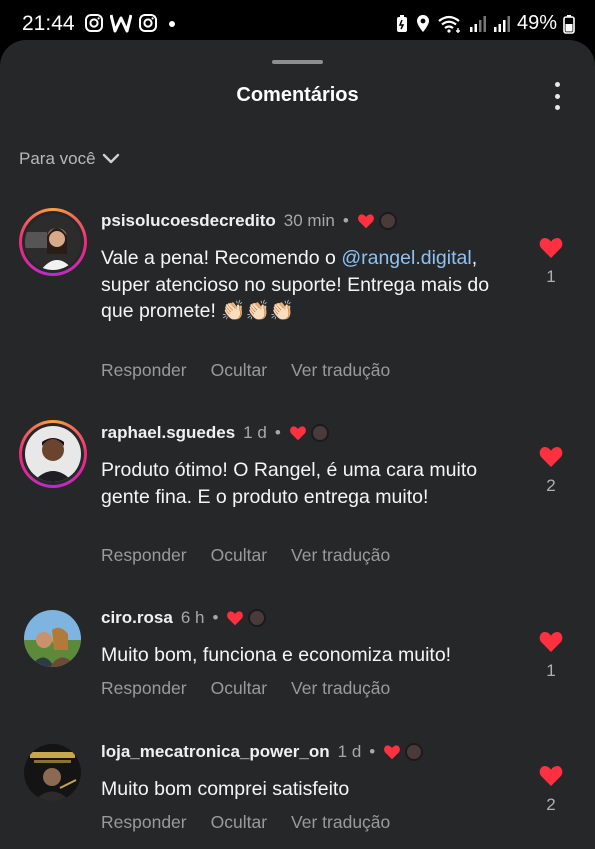  I want to click on wifi-icon, so click(449, 24).